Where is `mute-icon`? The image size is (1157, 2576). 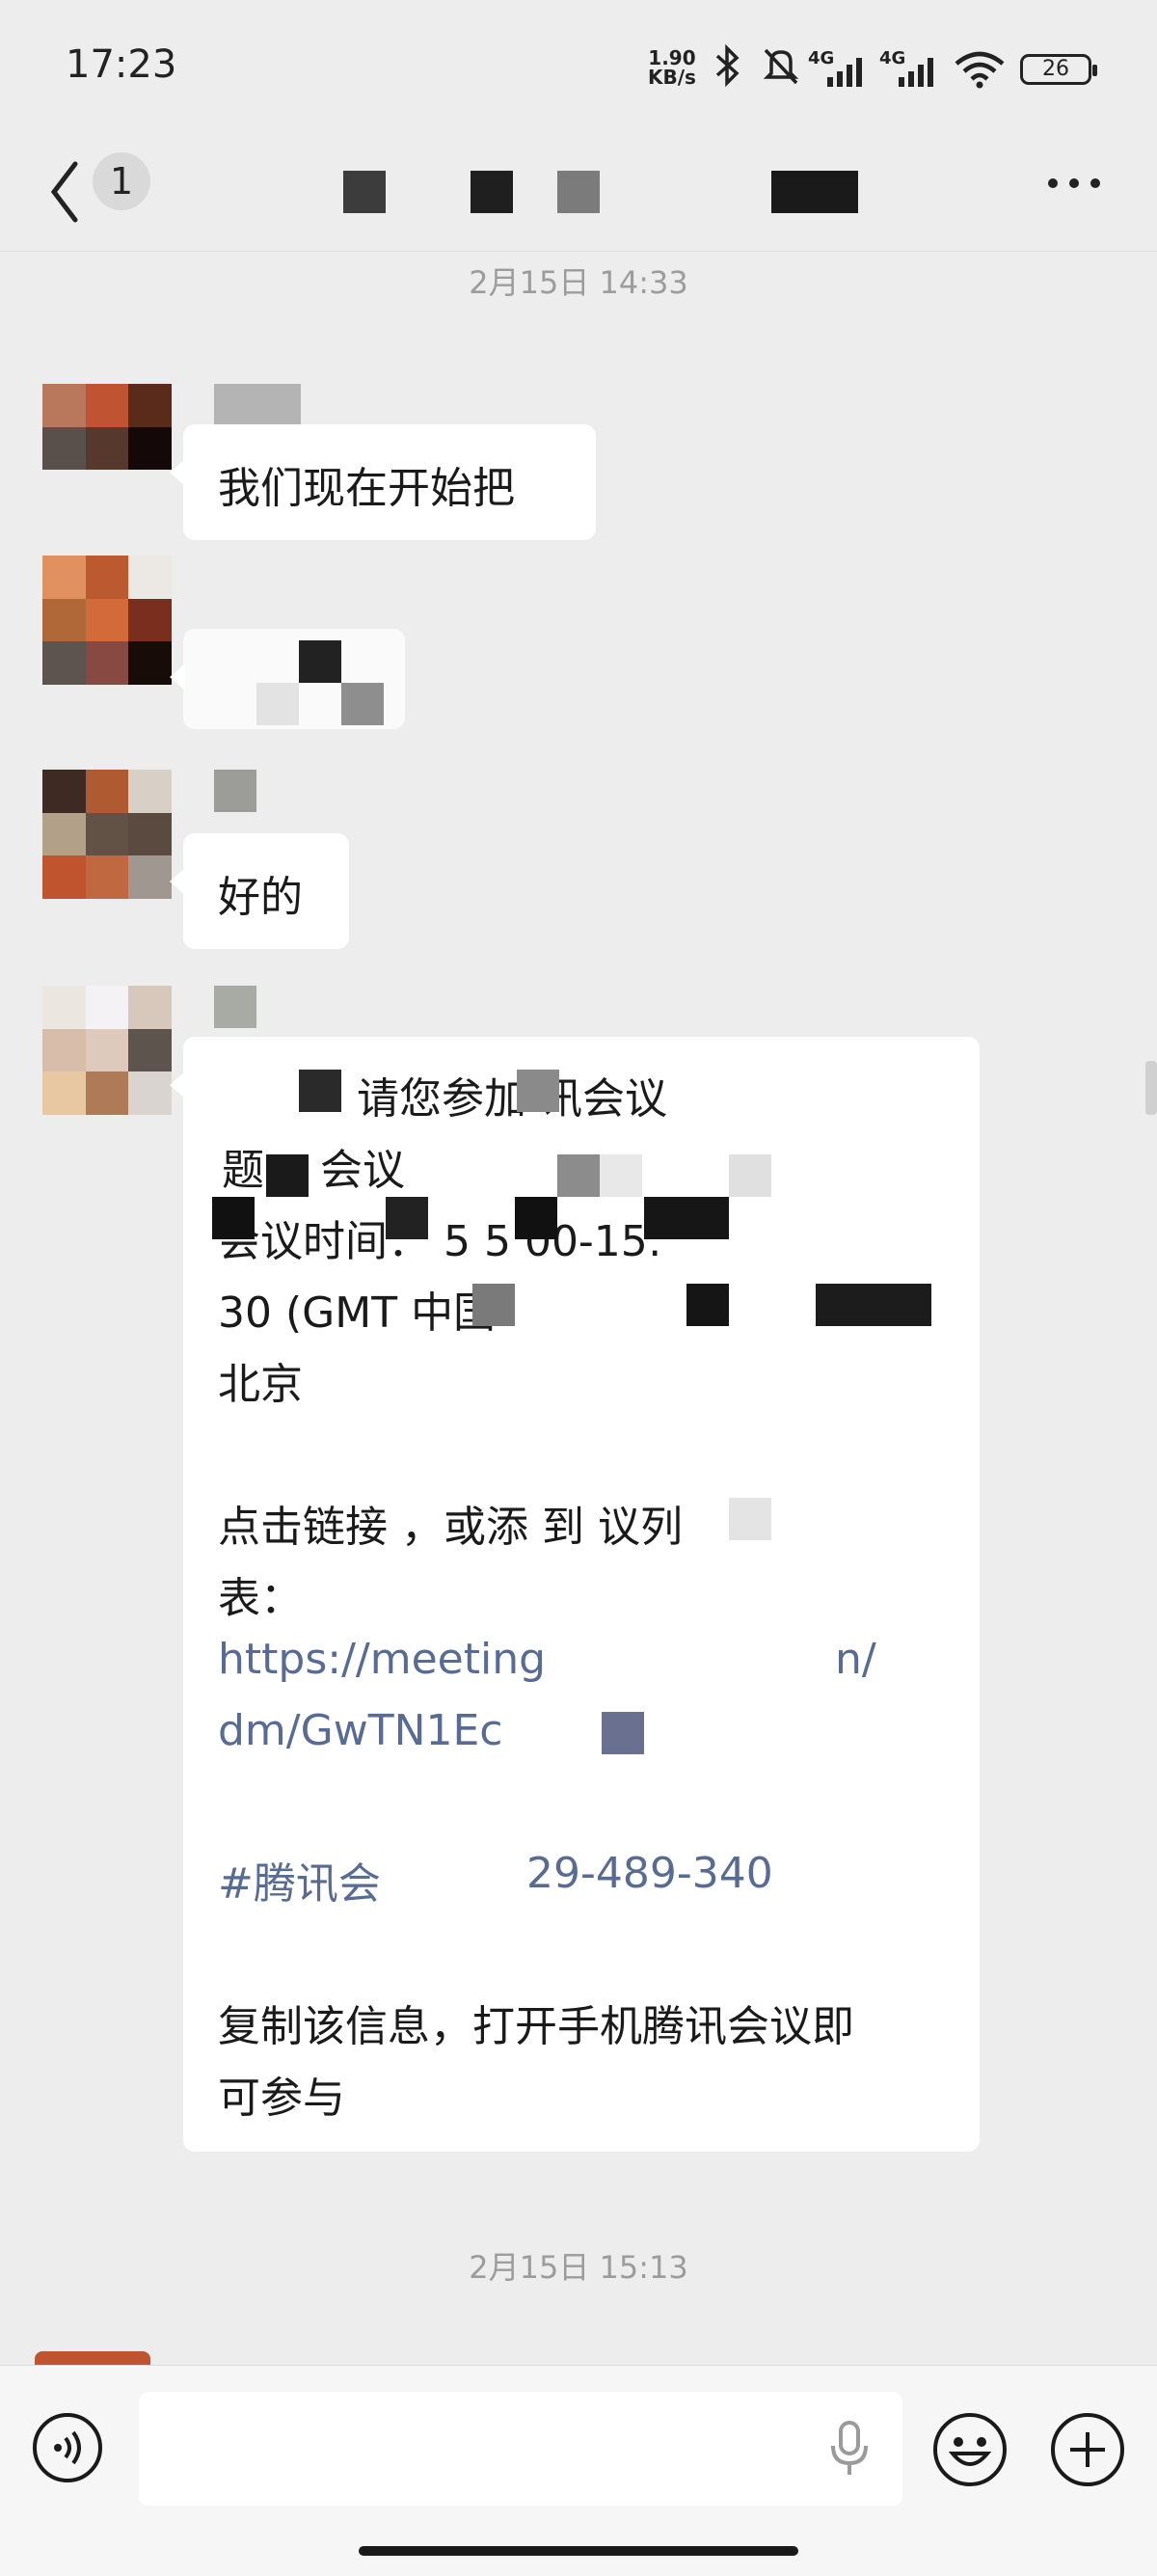 mute-icon is located at coordinates (781, 66).